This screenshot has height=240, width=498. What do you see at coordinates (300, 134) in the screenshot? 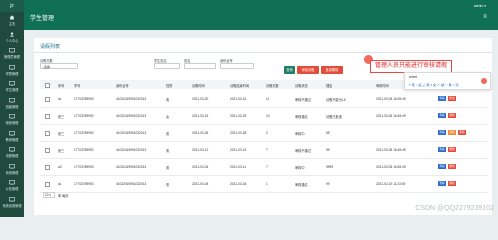
I see `table-cell-status: 审核中` at bounding box center [300, 134].